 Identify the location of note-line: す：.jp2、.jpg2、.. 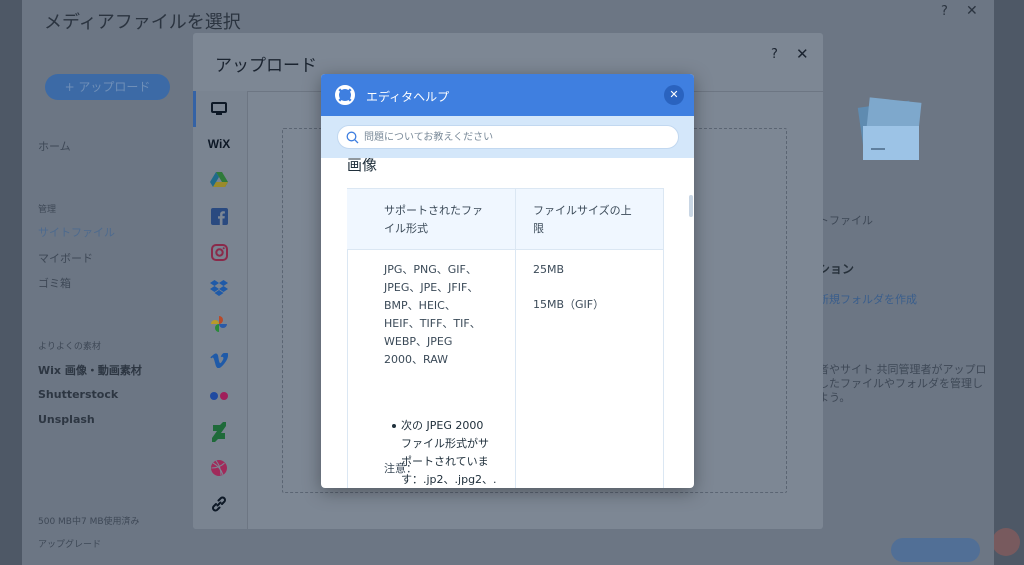
(449, 479).